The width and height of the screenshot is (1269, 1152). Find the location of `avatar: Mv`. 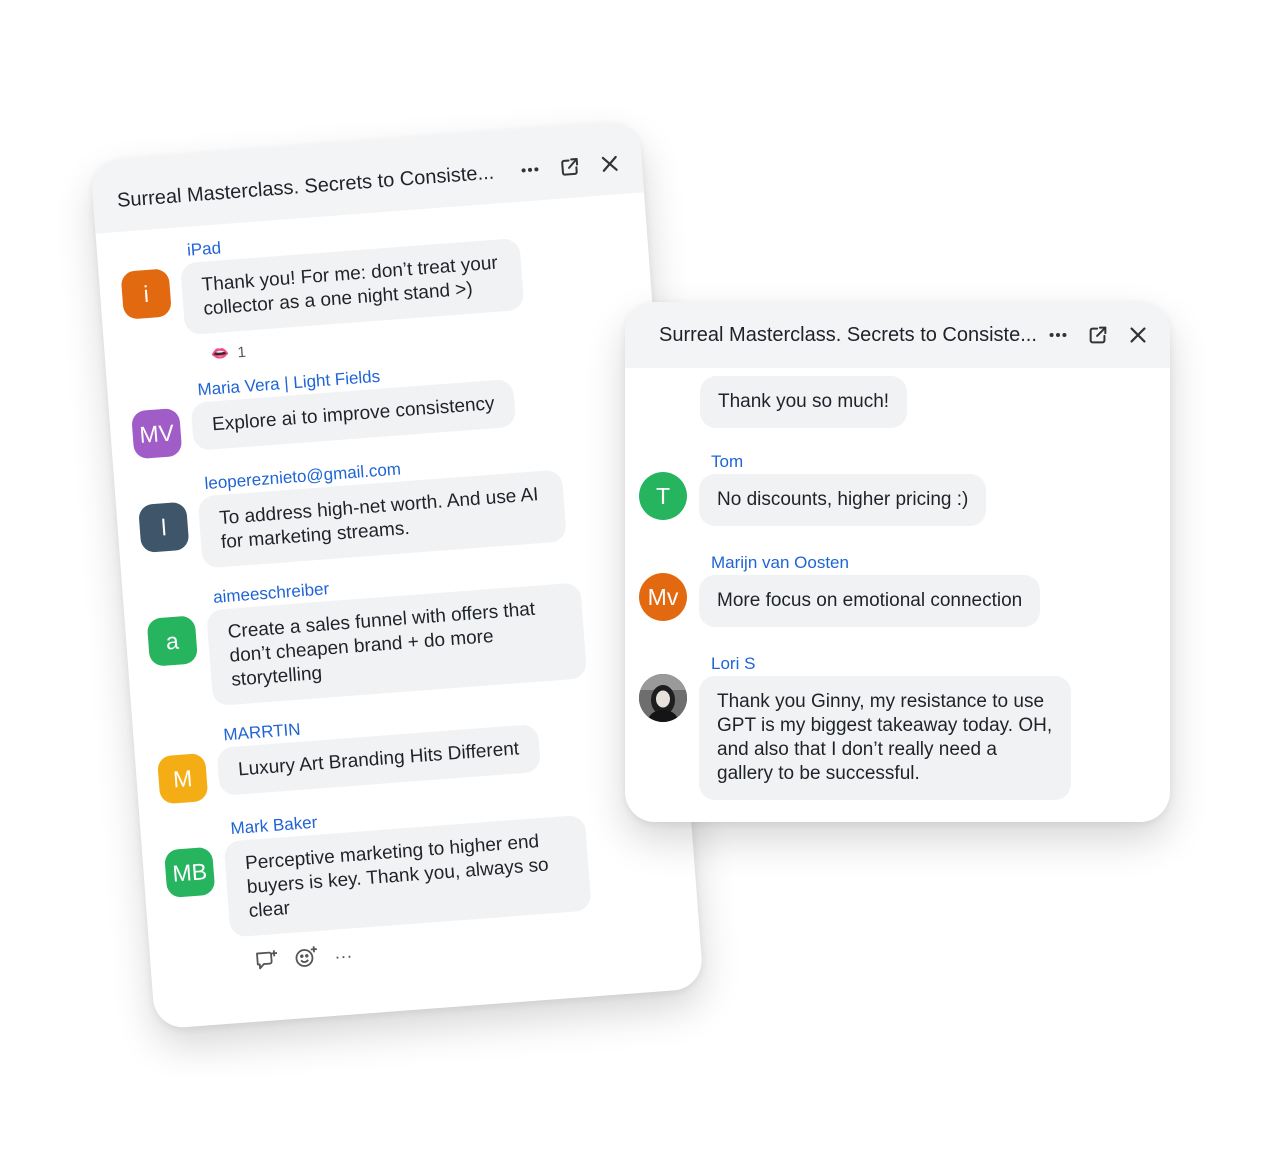

avatar: Mv is located at coordinates (663, 597).